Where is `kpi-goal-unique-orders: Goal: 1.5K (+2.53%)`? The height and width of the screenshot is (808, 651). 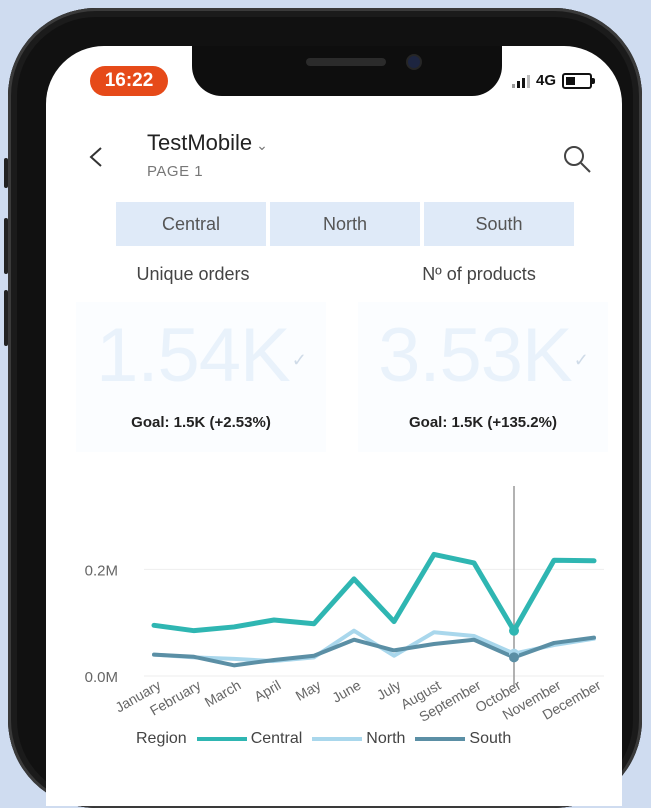
kpi-goal-unique-orders: Goal: 1.5K (+2.53%) is located at coordinates (201, 422).